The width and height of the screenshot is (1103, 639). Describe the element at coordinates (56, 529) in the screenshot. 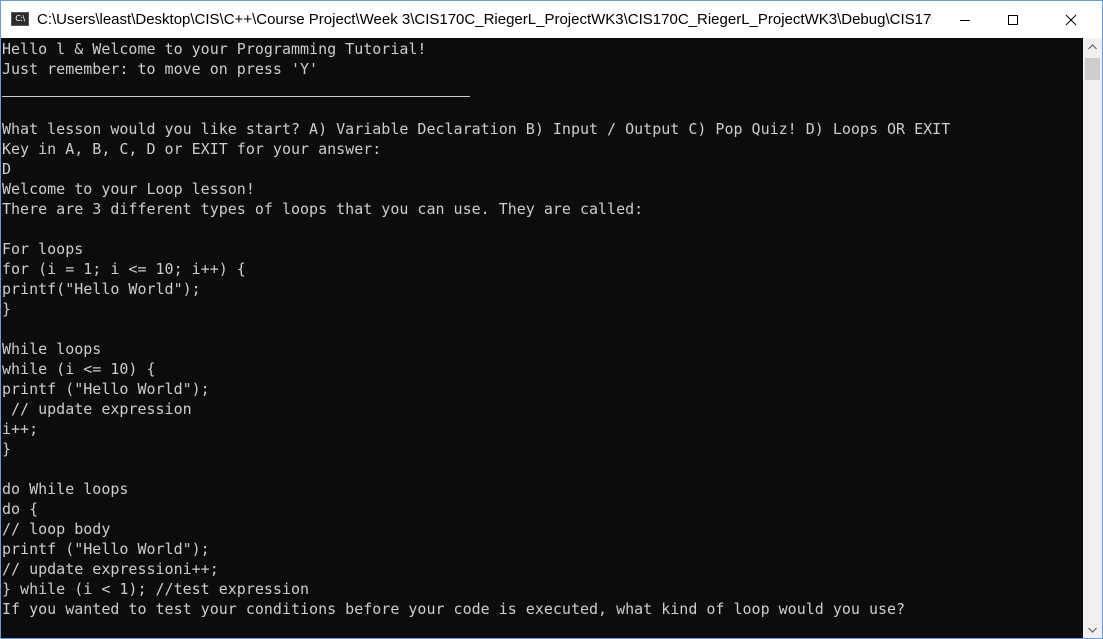

I see `console-line: // loop body` at that location.